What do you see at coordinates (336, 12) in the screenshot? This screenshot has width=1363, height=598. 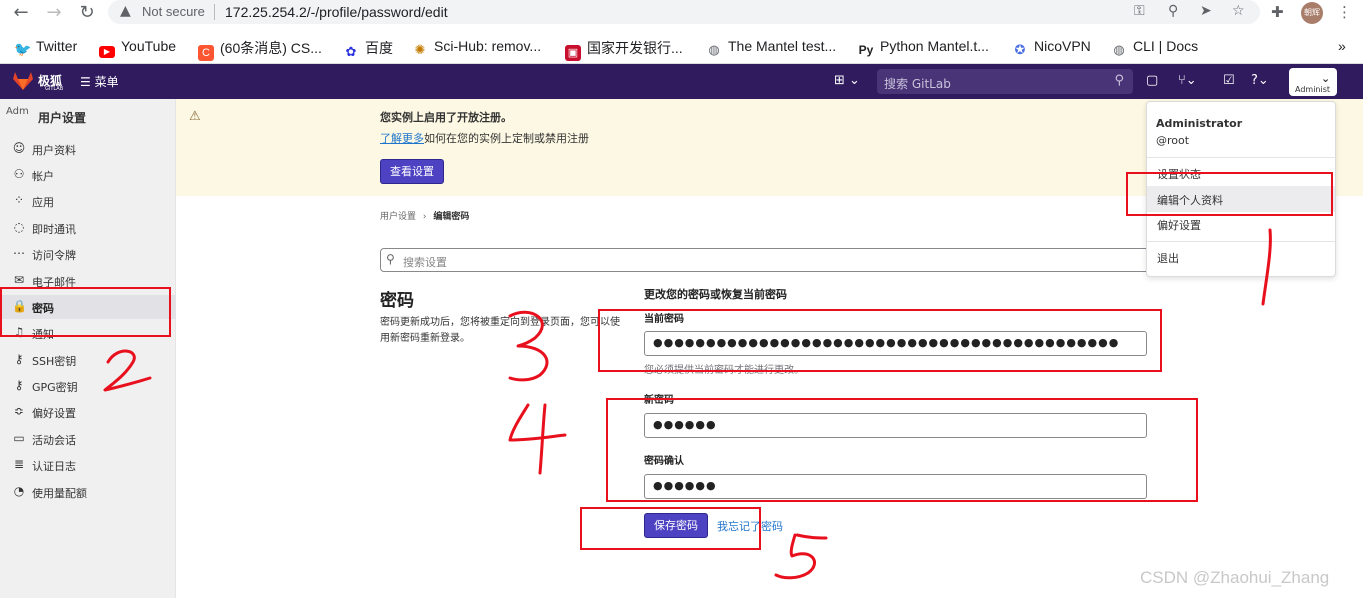 I see `url-text: 172.25.254.2/-/profile/password/edit` at bounding box center [336, 12].